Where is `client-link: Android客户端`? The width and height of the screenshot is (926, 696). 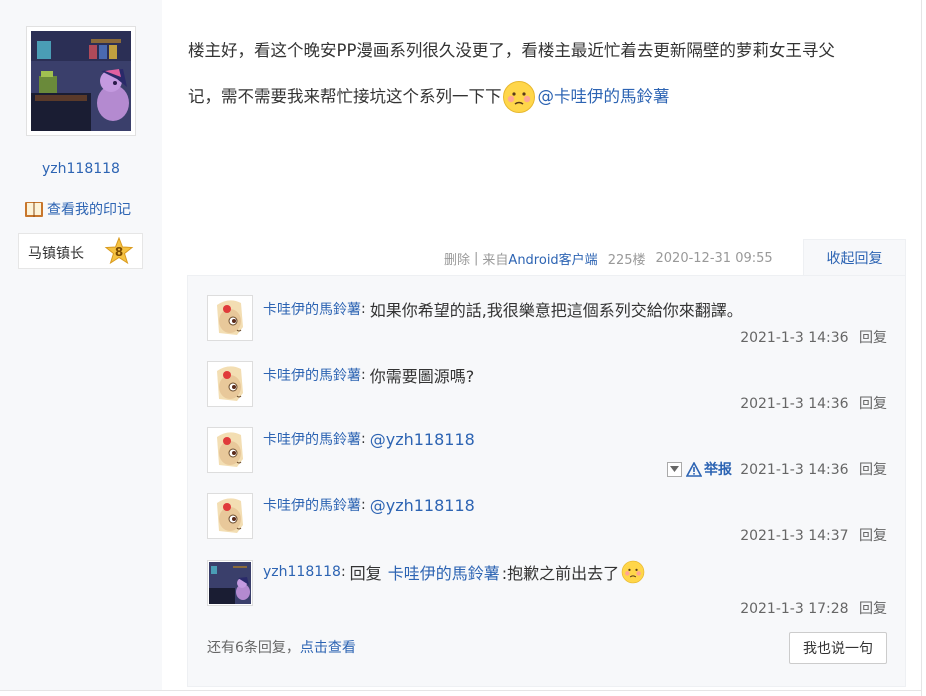 client-link: Android客户端 is located at coordinates (552, 258).